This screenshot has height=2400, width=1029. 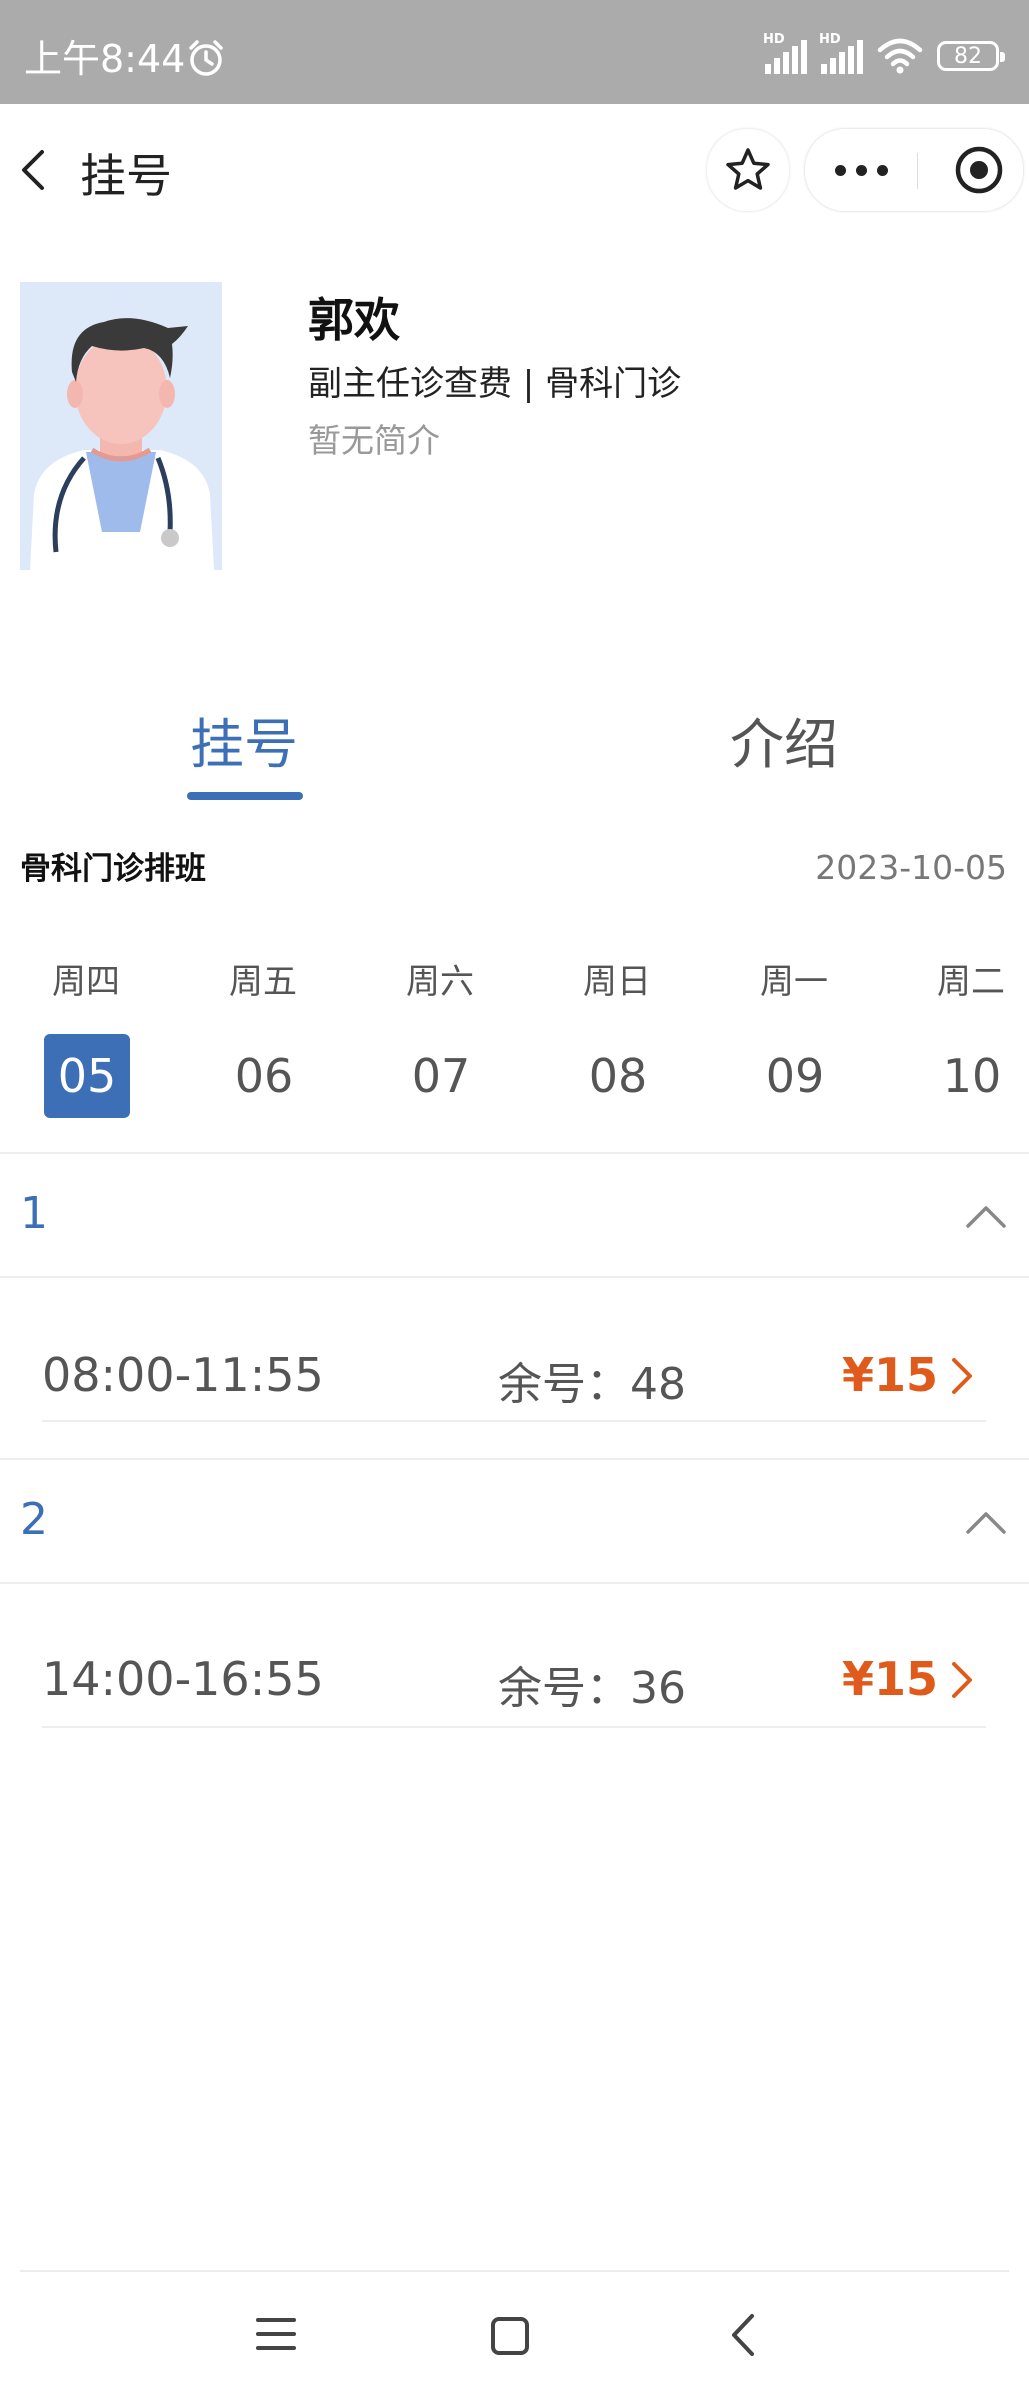 What do you see at coordinates (264, 1076) in the screenshot?
I see `day-number: 06` at bounding box center [264, 1076].